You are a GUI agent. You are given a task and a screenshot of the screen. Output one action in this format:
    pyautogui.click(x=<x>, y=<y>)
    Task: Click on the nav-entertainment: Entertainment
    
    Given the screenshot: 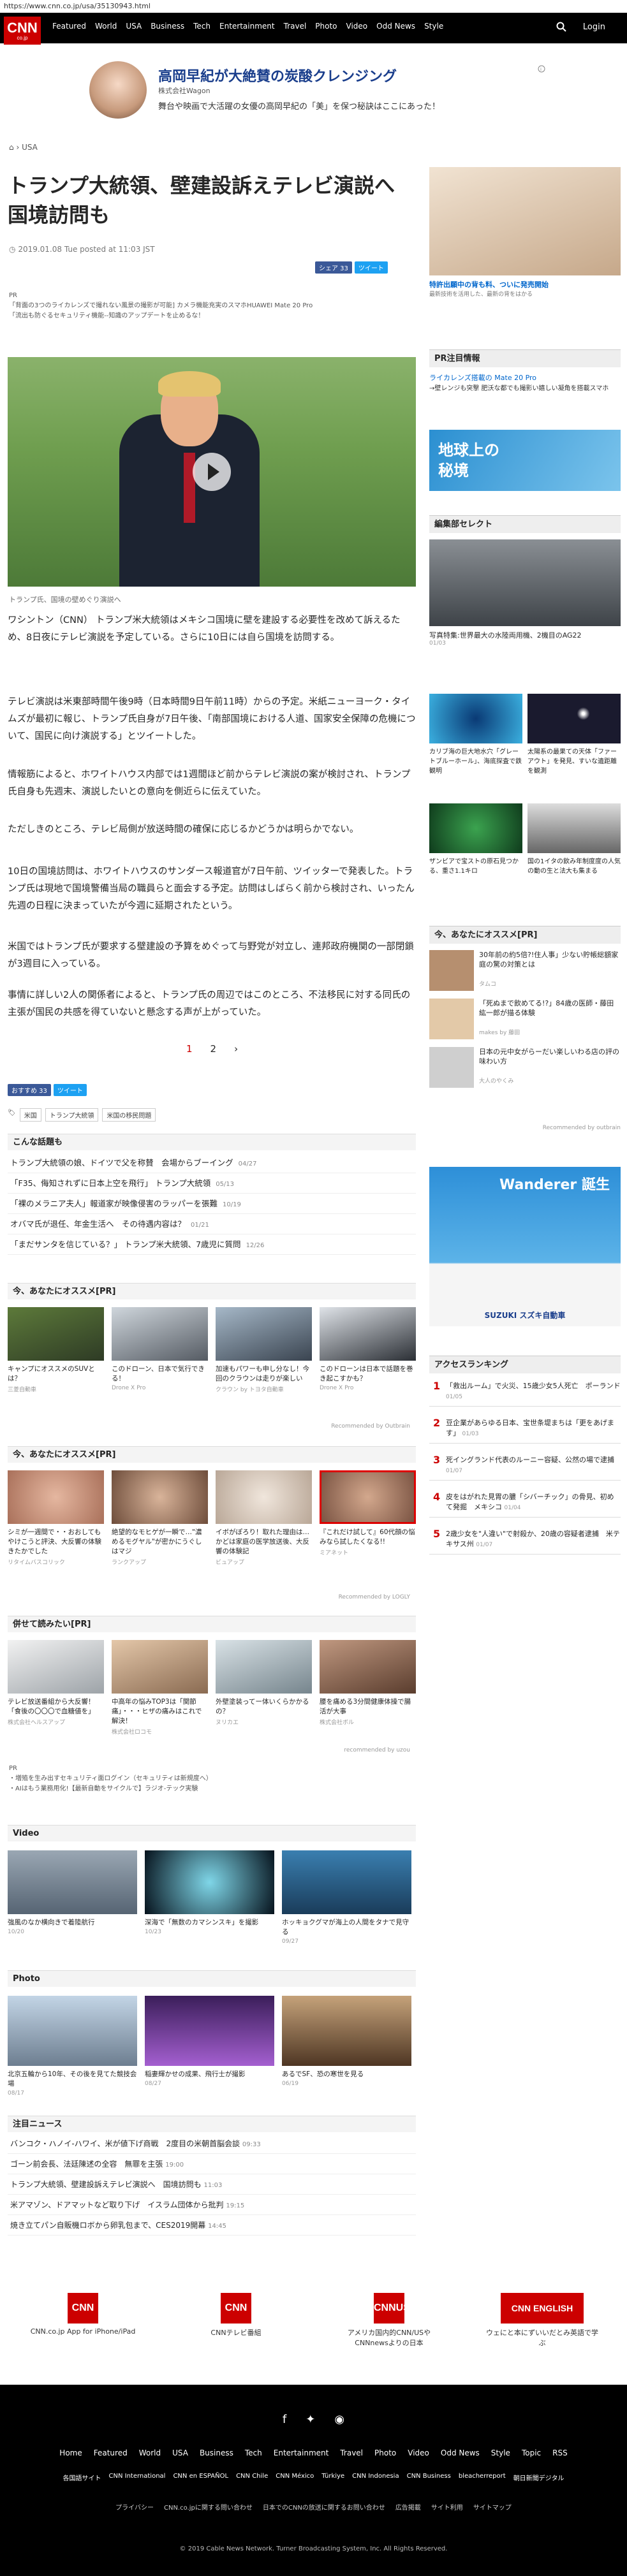 What is the action you would take?
    pyautogui.click(x=247, y=26)
    